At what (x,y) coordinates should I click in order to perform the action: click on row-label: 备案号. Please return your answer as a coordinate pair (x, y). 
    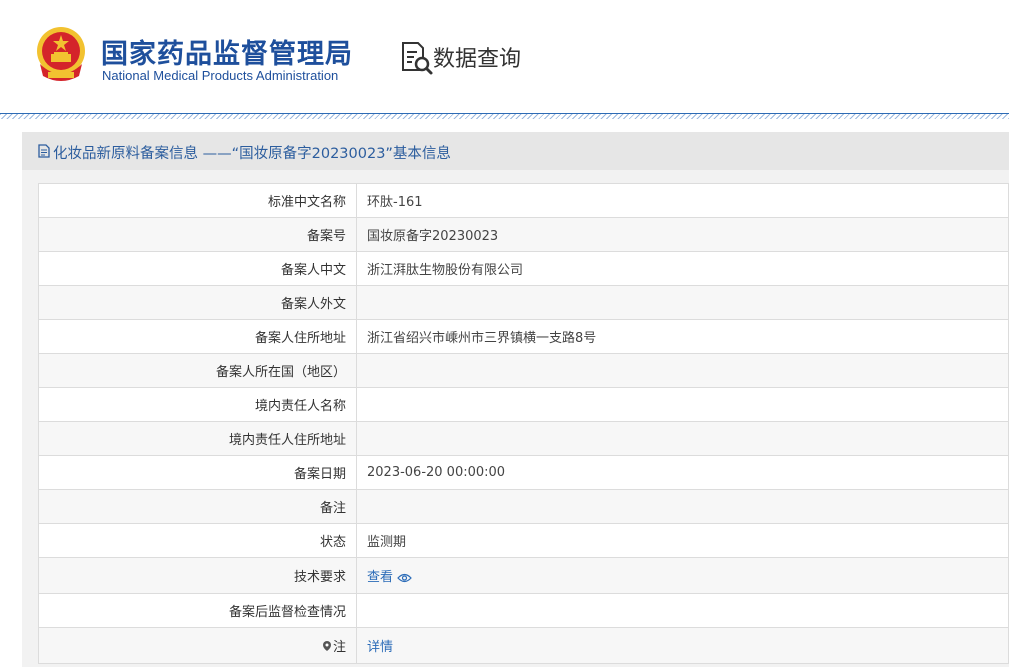
    Looking at the image, I should click on (197, 234).